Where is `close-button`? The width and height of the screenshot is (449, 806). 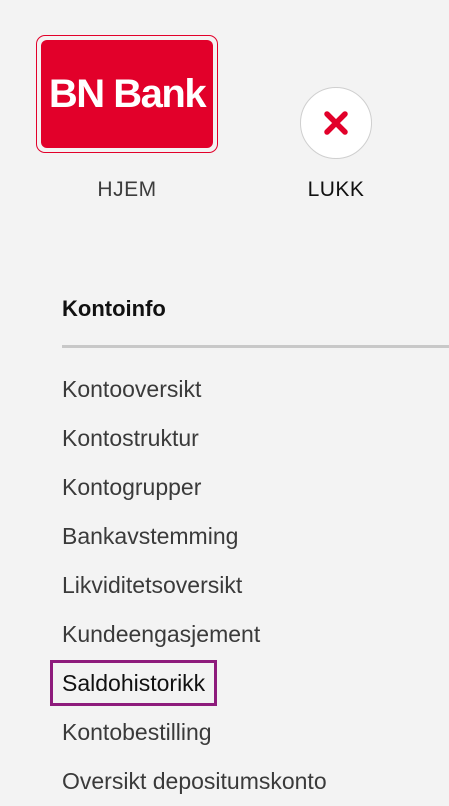
close-button is located at coordinates (336, 123).